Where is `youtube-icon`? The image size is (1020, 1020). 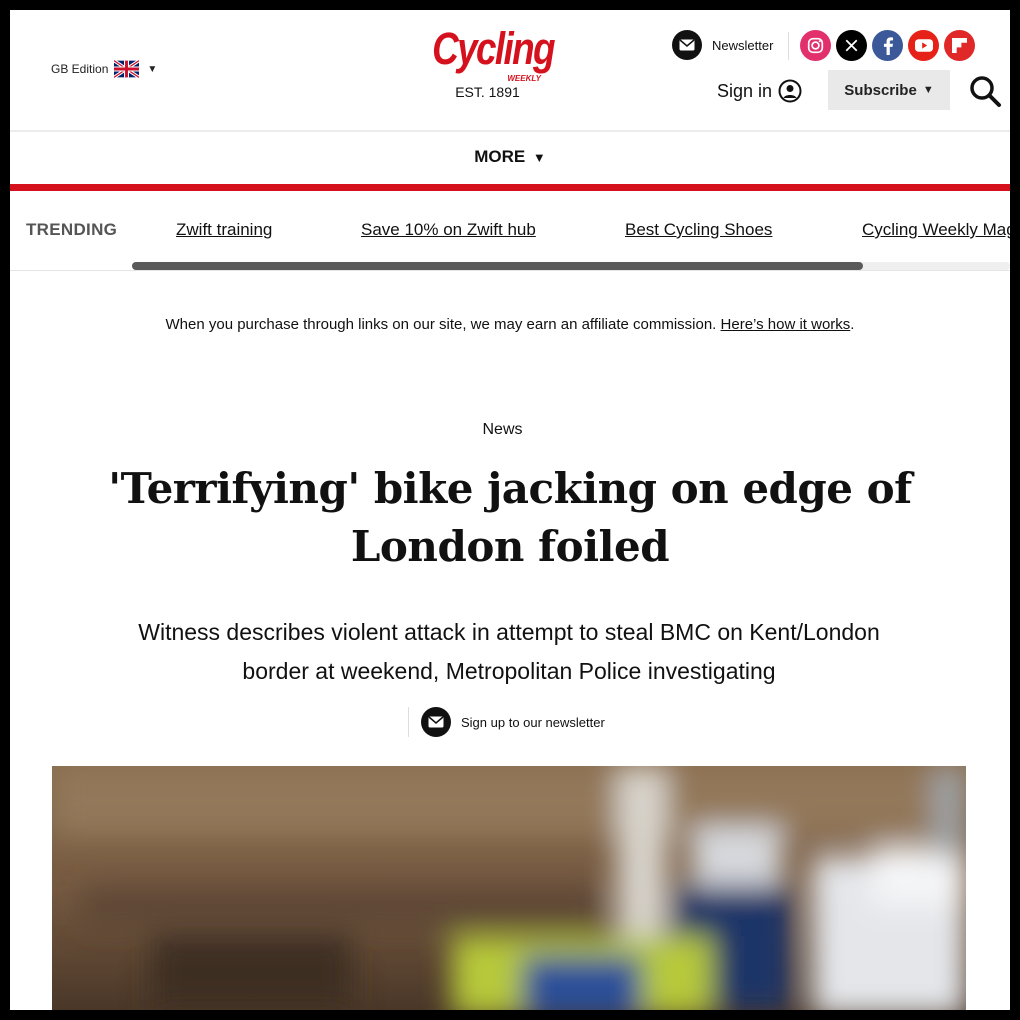
youtube-icon is located at coordinates (923, 45).